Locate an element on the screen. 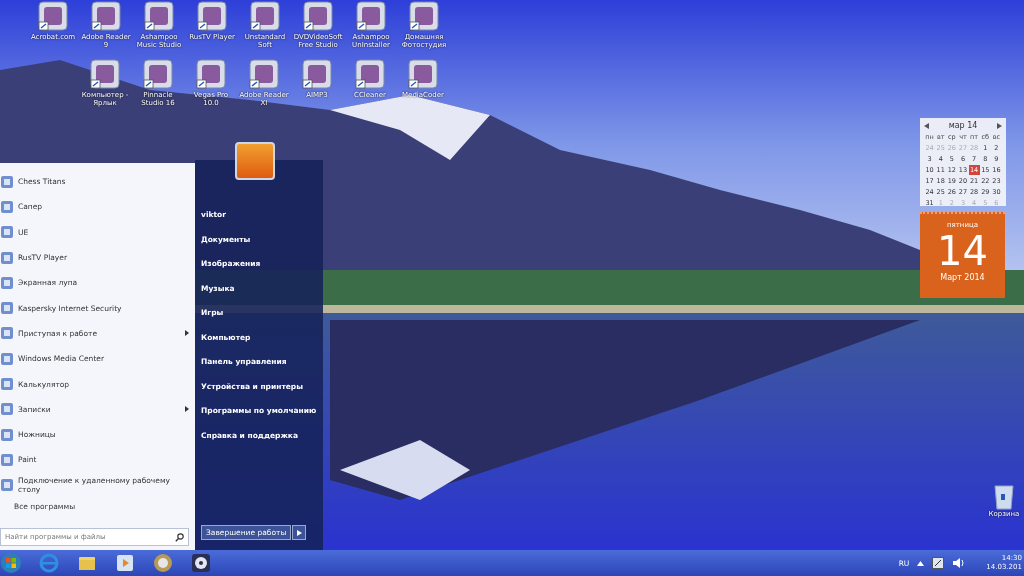 This screenshot has width=1024, height=576. media-player-icon is located at coordinates (125, 563).